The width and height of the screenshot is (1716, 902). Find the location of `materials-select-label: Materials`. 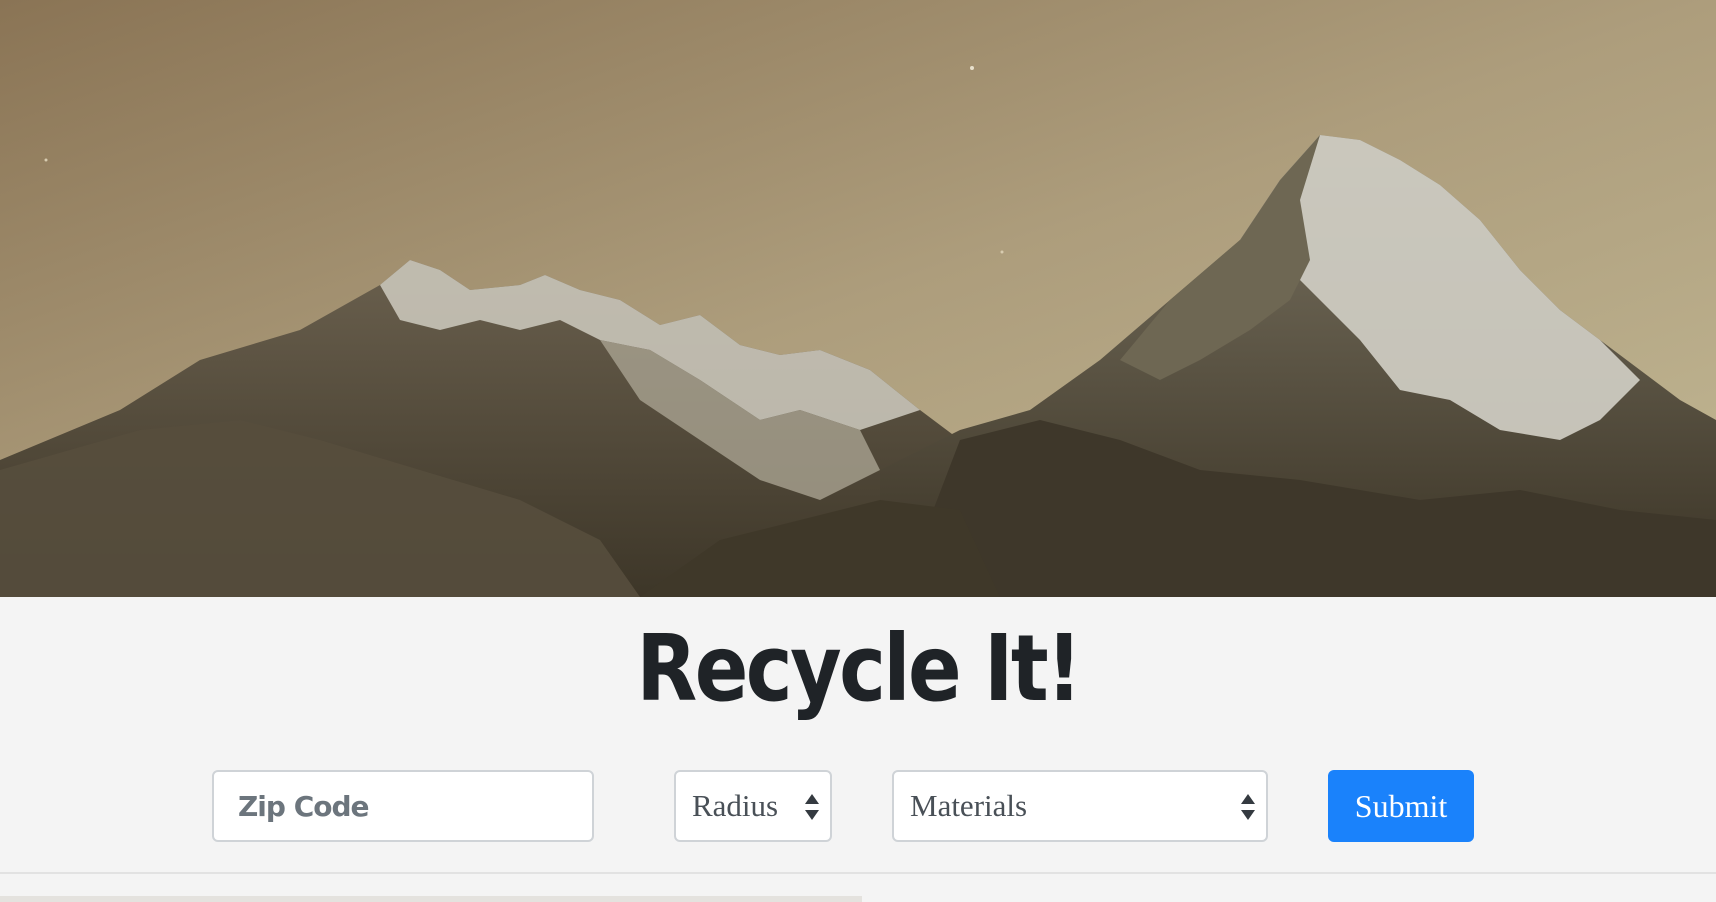

materials-select-label: Materials is located at coordinates (969, 805).